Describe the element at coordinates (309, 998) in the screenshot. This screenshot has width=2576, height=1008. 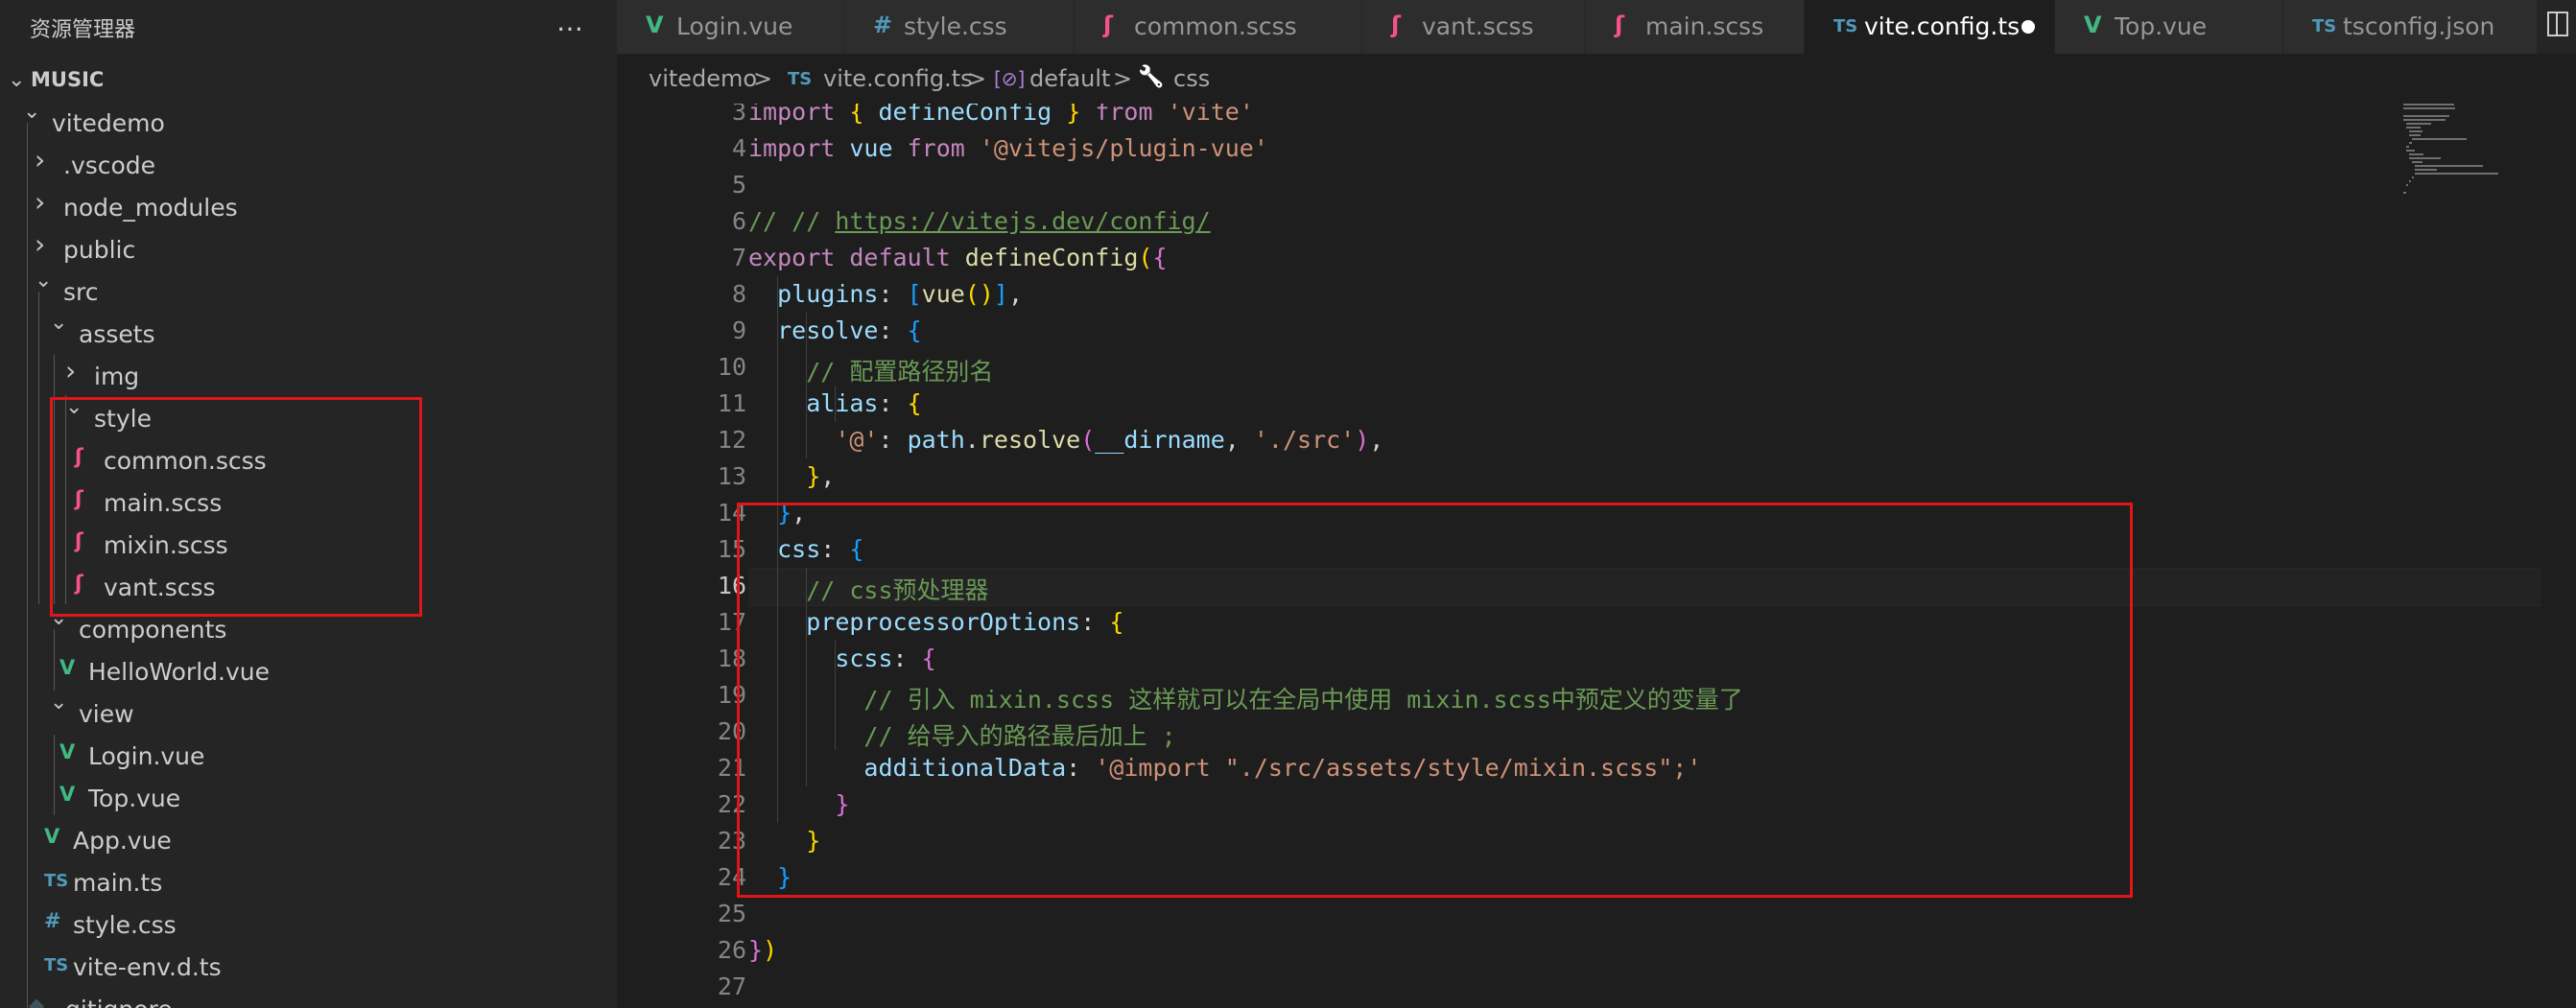
I see `tree-file: ◆ .gitignore` at that location.